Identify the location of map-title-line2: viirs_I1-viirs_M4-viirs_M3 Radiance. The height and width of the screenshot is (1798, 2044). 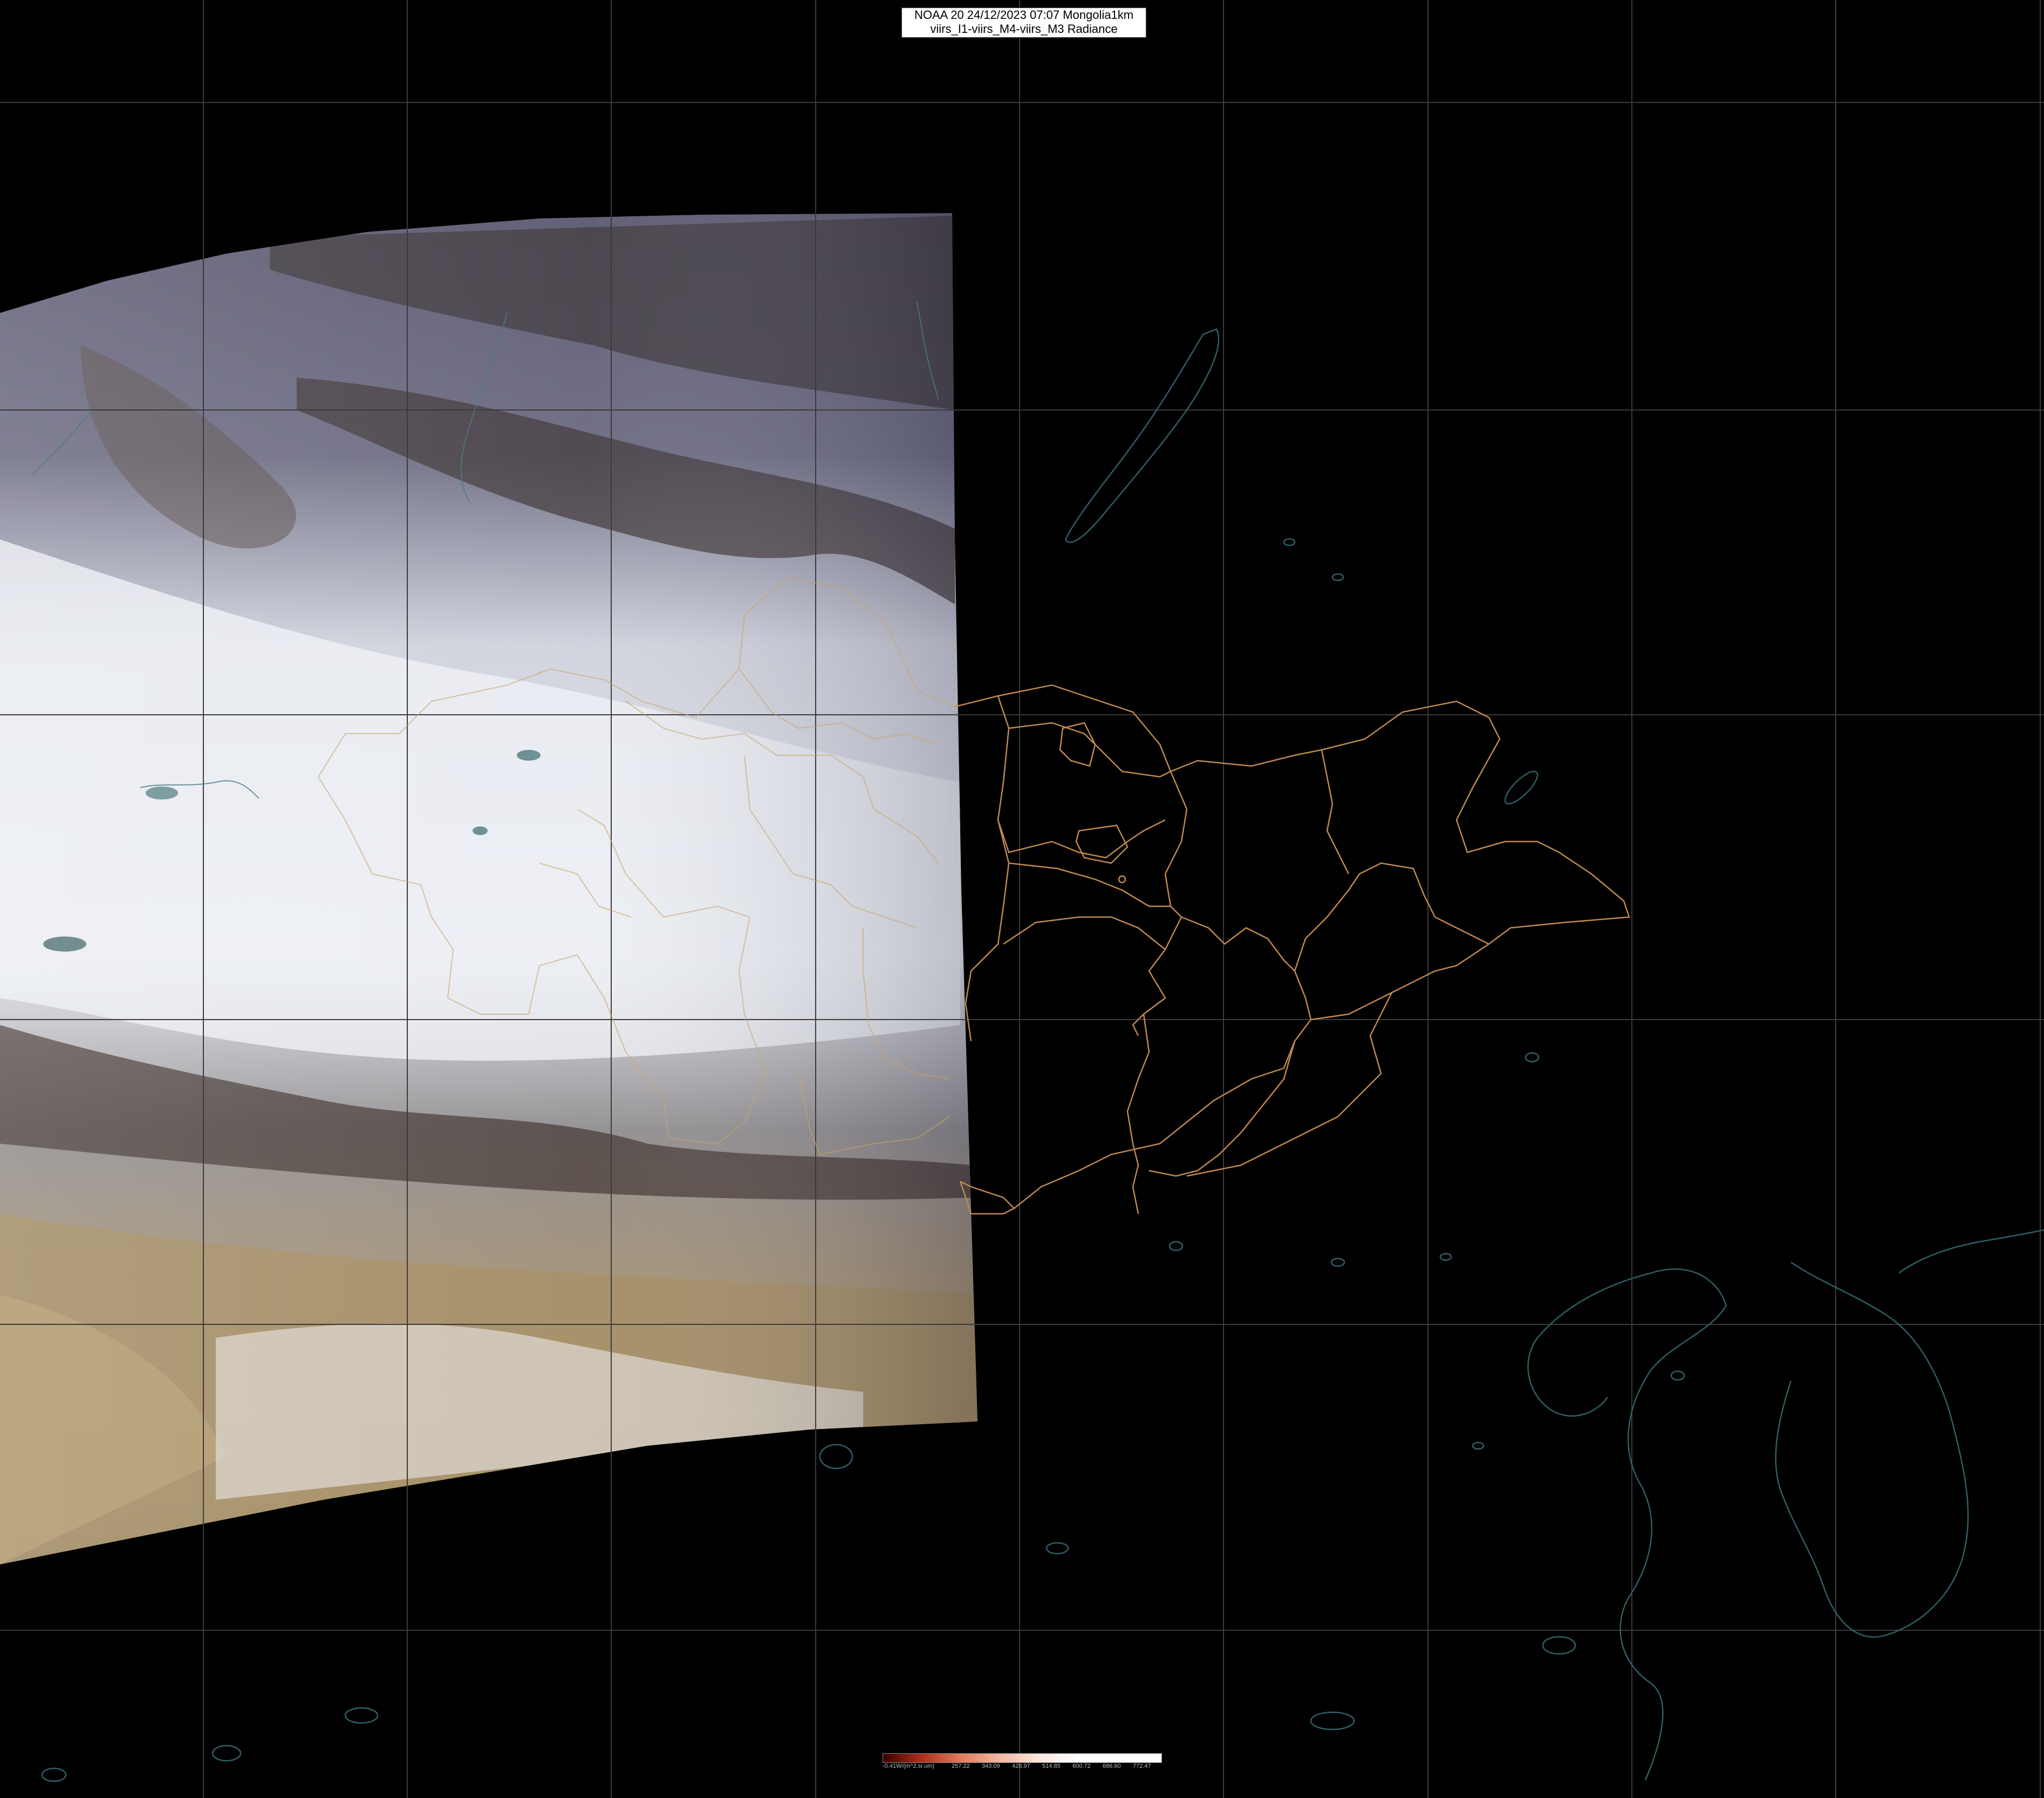
(1024, 29).